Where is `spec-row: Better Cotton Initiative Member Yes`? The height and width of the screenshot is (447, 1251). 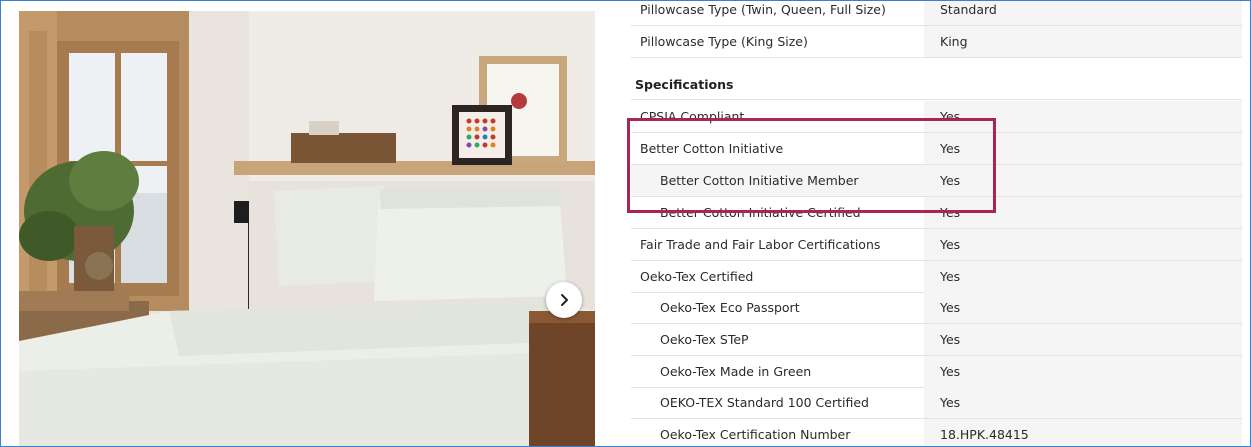
spec-row: Better Cotton Initiative Member Yes is located at coordinates (936, 181).